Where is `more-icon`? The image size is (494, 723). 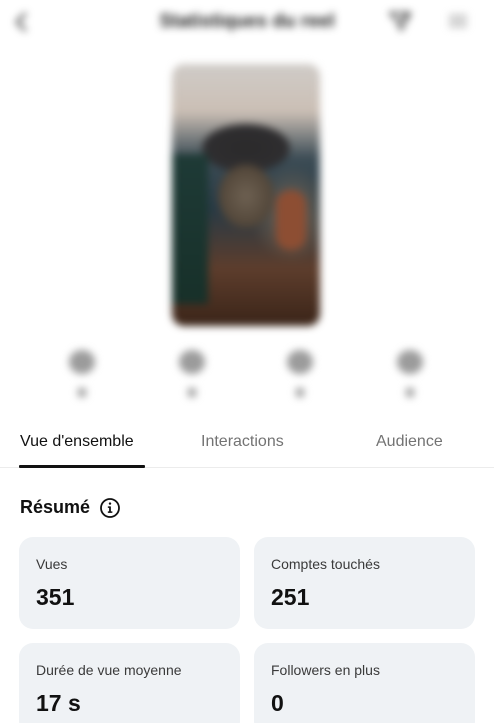
more-icon is located at coordinates (458, 21).